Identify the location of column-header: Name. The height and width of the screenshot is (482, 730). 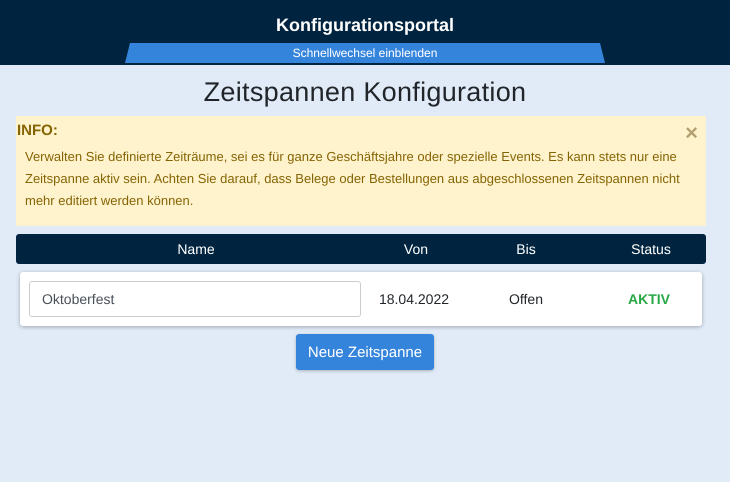
(196, 249).